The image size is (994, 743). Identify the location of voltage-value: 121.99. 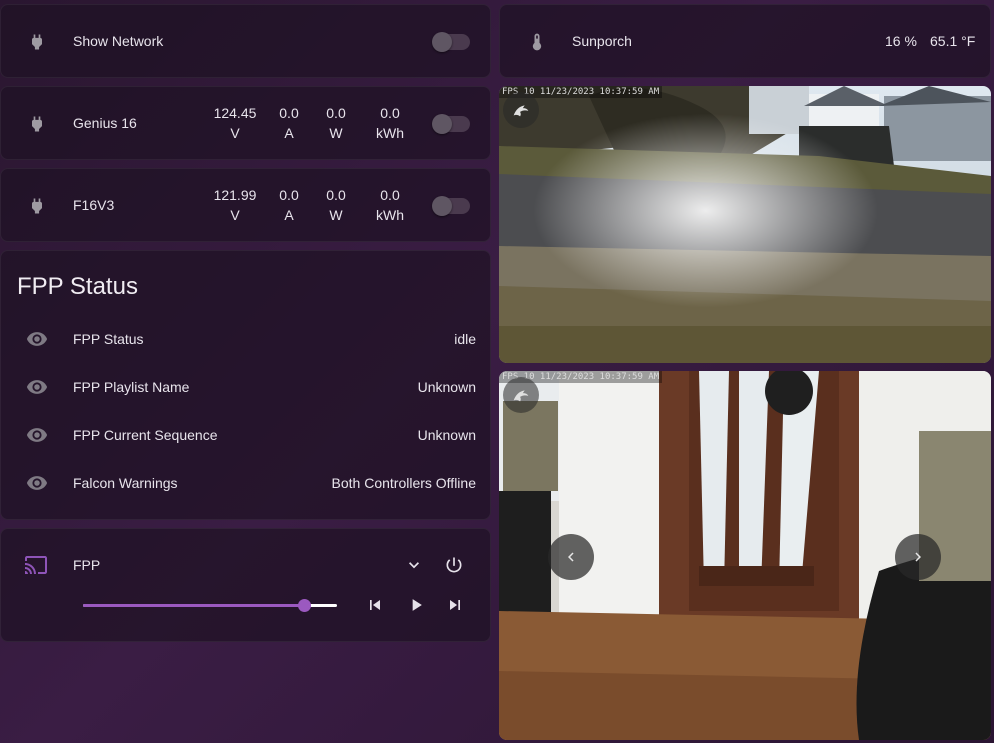
(235, 195).